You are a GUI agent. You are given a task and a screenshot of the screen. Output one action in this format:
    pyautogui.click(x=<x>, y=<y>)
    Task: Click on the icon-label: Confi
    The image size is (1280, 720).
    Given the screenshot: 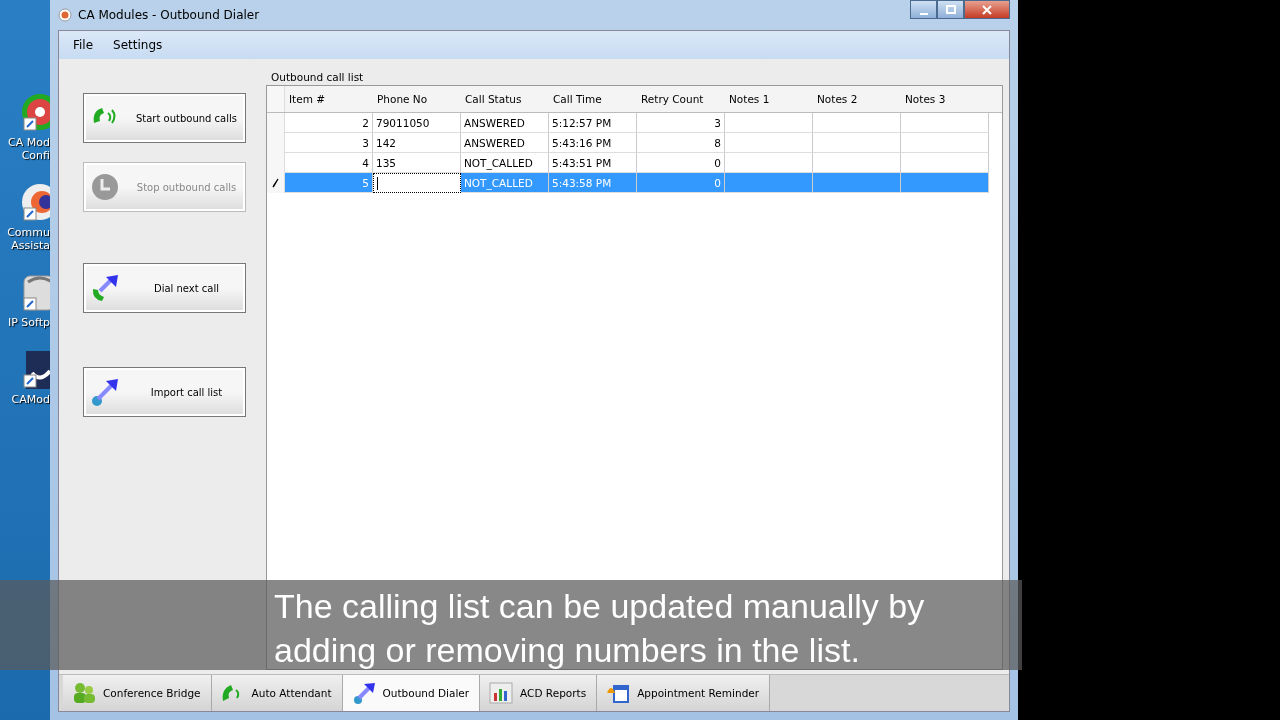 What is the action you would take?
    pyautogui.click(x=35, y=155)
    